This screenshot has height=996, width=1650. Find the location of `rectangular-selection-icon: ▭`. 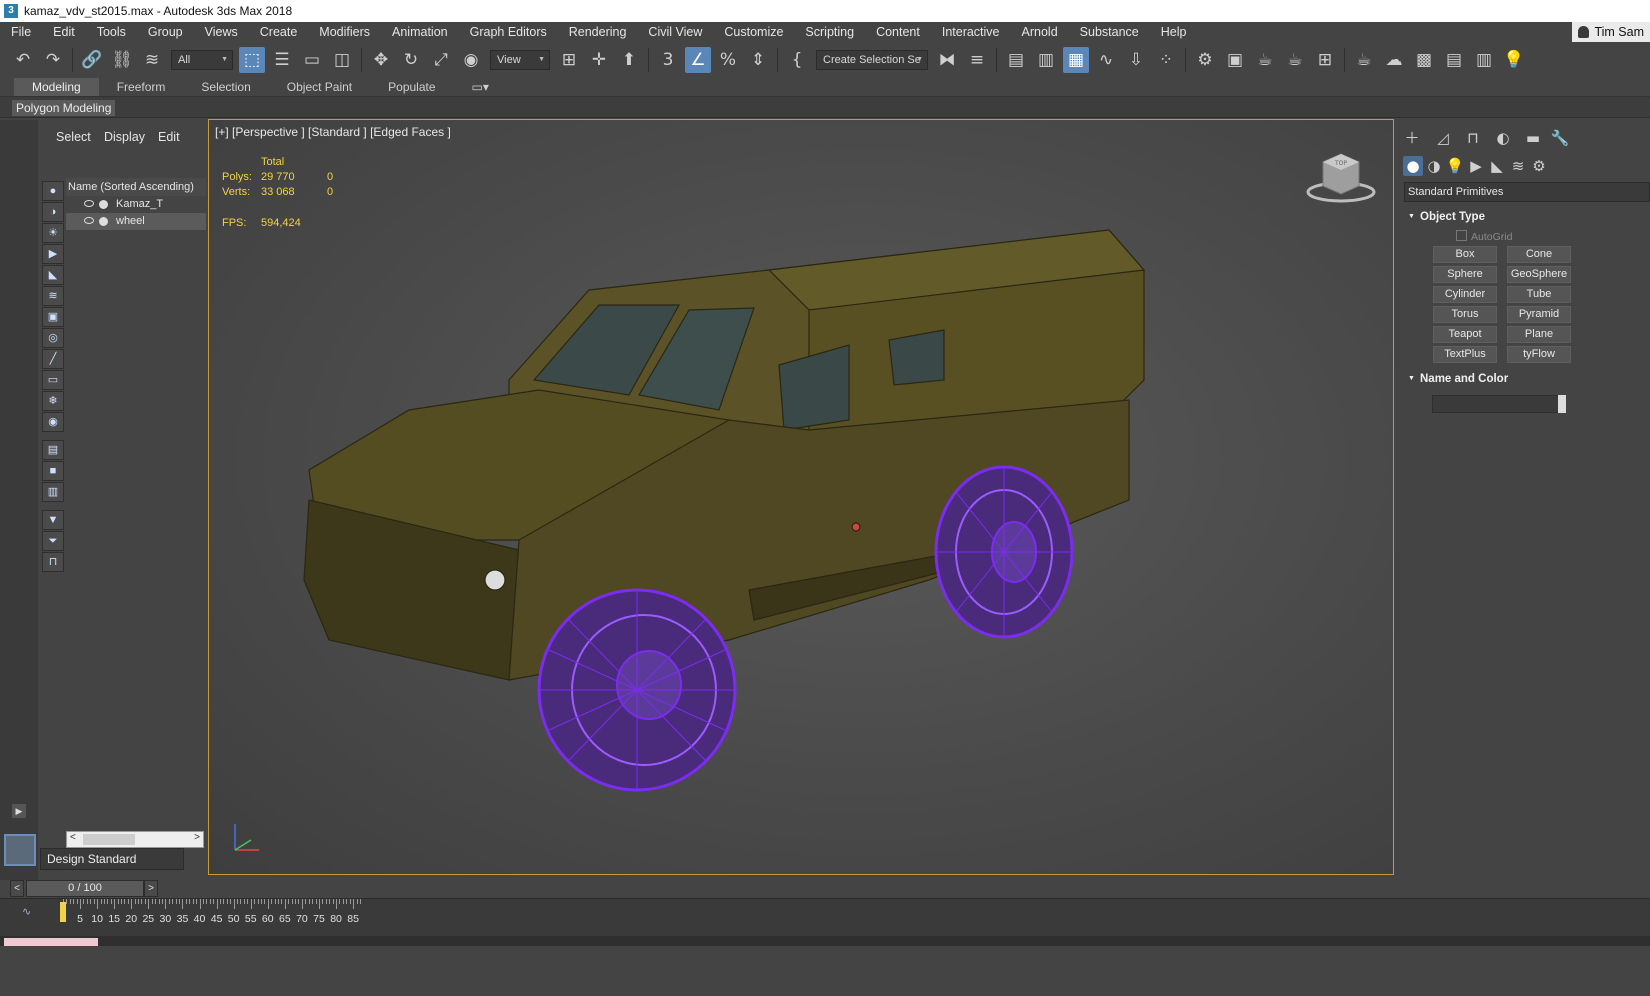

rectangular-selection-icon: ▭ is located at coordinates (312, 60).